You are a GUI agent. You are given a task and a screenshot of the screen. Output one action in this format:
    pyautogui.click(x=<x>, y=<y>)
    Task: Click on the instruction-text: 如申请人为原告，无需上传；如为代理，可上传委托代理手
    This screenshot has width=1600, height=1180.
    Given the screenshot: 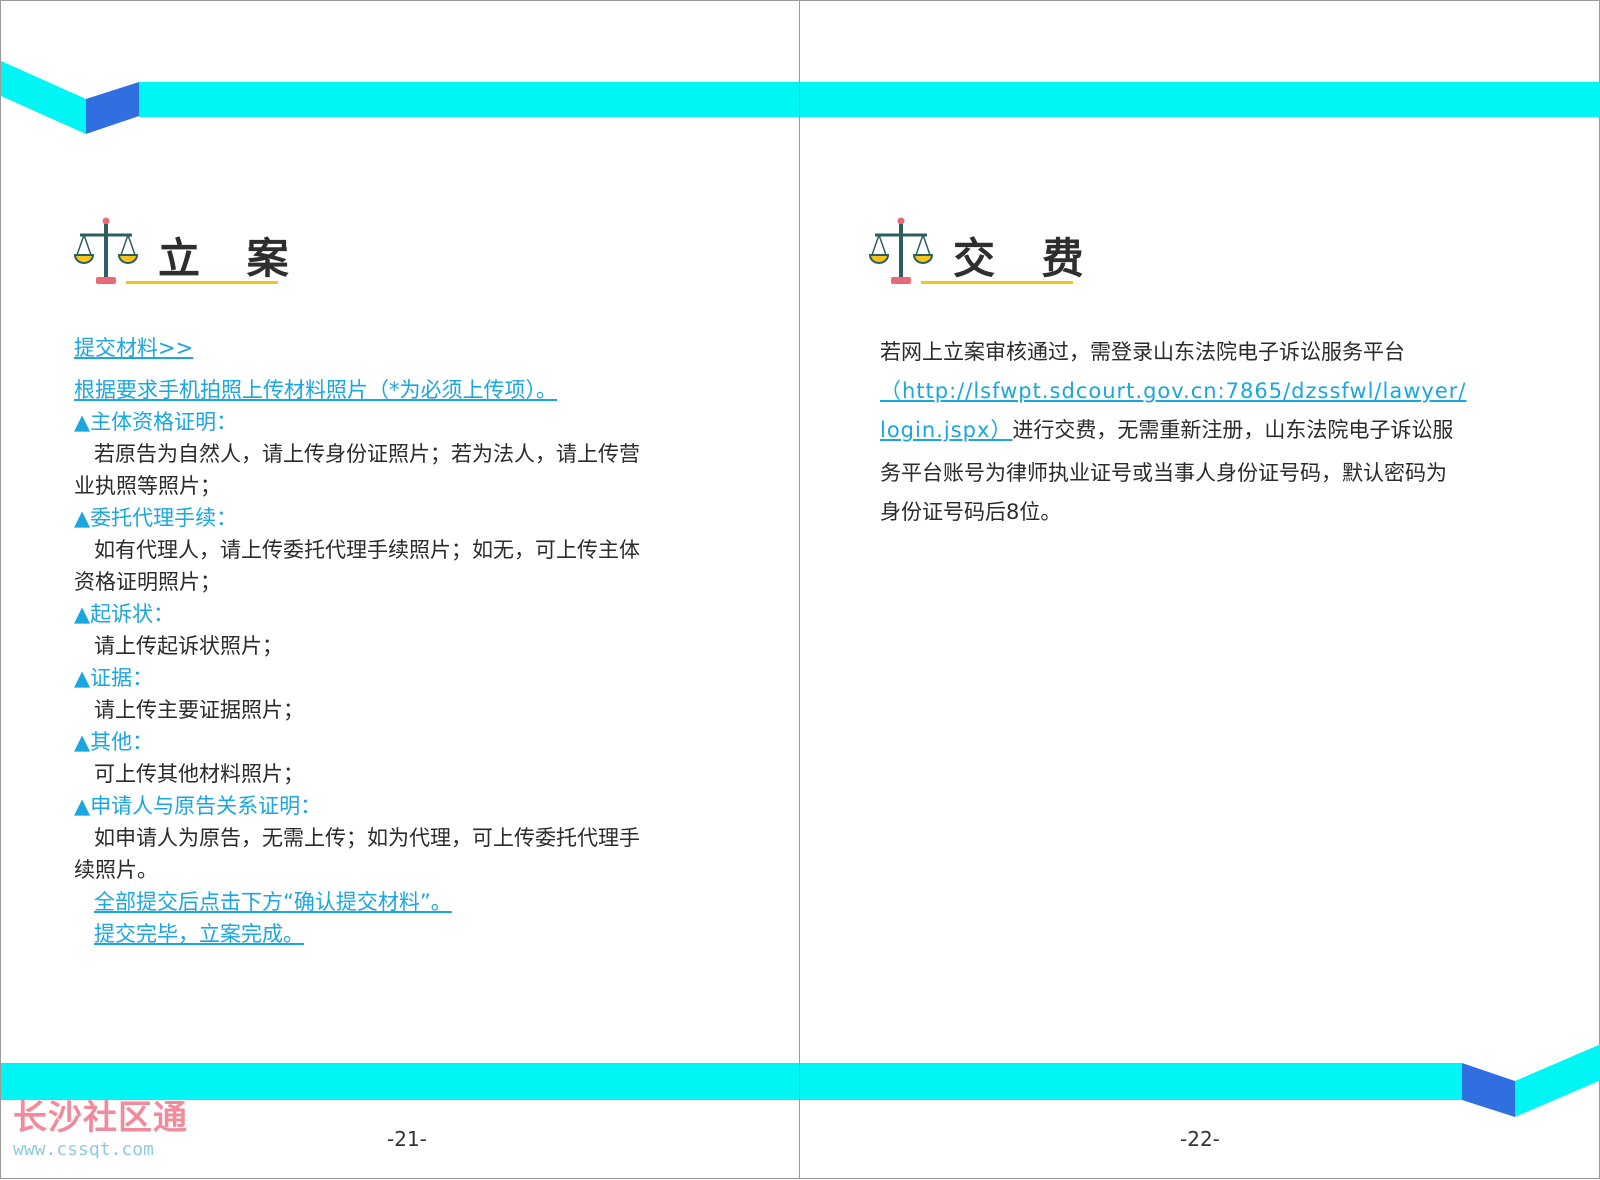 What is the action you would take?
    pyautogui.click(x=367, y=838)
    